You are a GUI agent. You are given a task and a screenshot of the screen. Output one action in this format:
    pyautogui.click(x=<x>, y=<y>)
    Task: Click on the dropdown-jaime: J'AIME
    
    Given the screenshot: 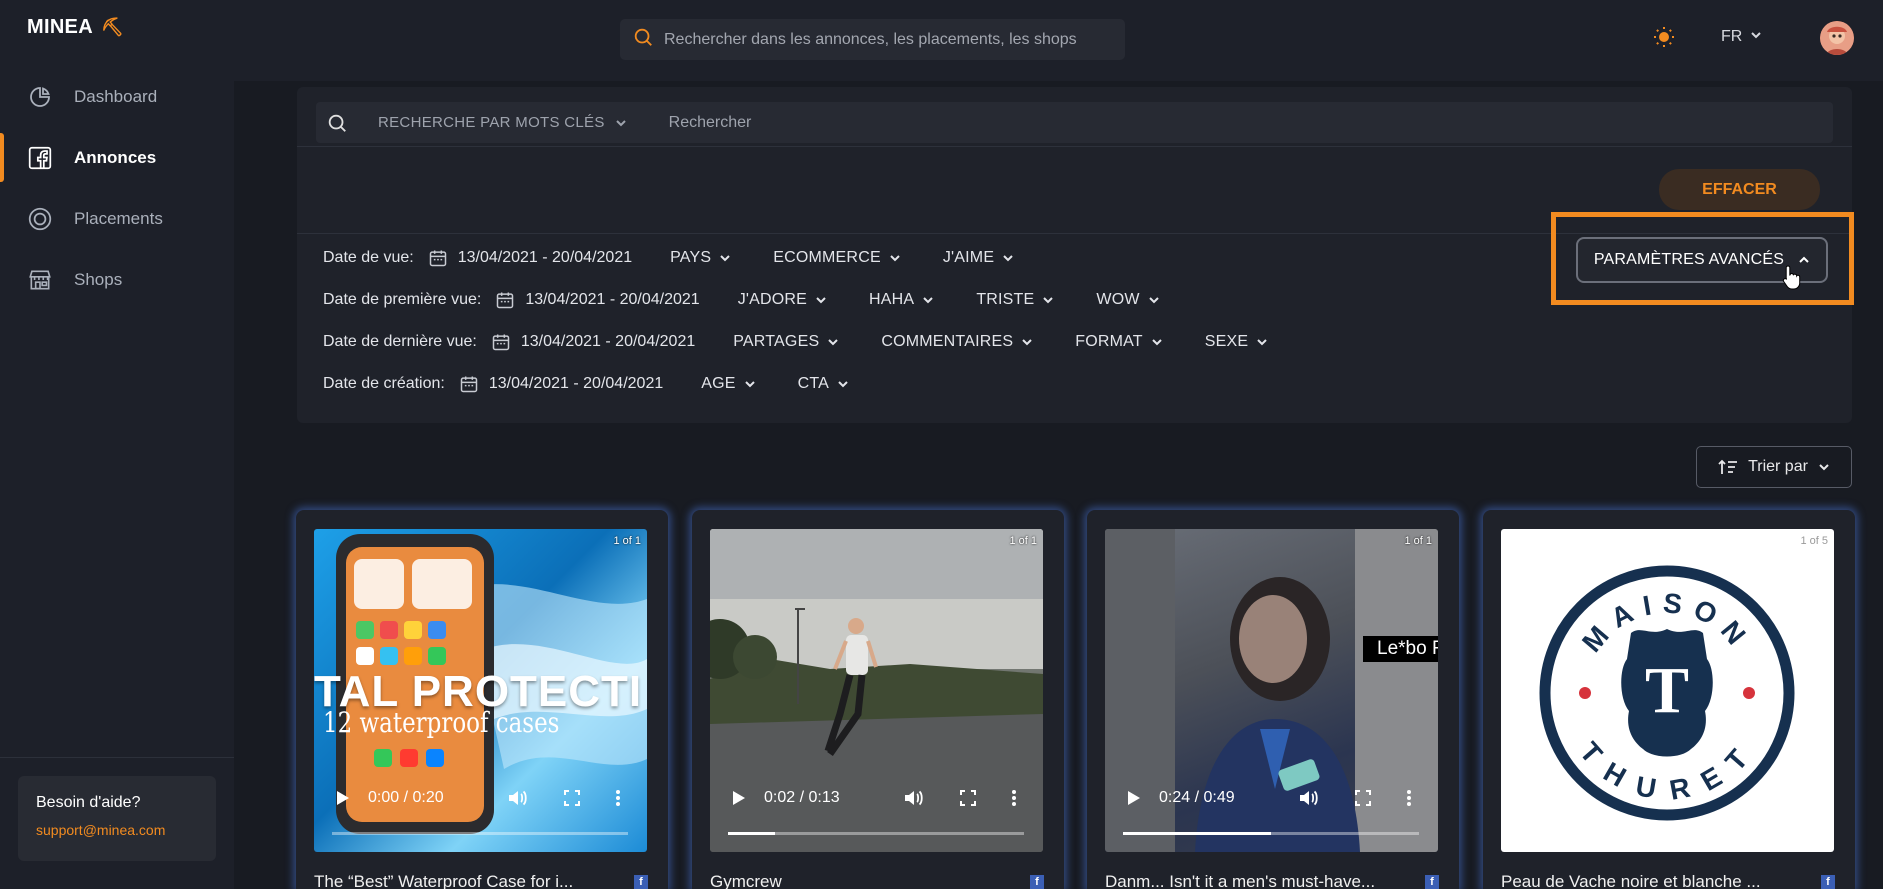 What is the action you would take?
    pyautogui.click(x=978, y=258)
    